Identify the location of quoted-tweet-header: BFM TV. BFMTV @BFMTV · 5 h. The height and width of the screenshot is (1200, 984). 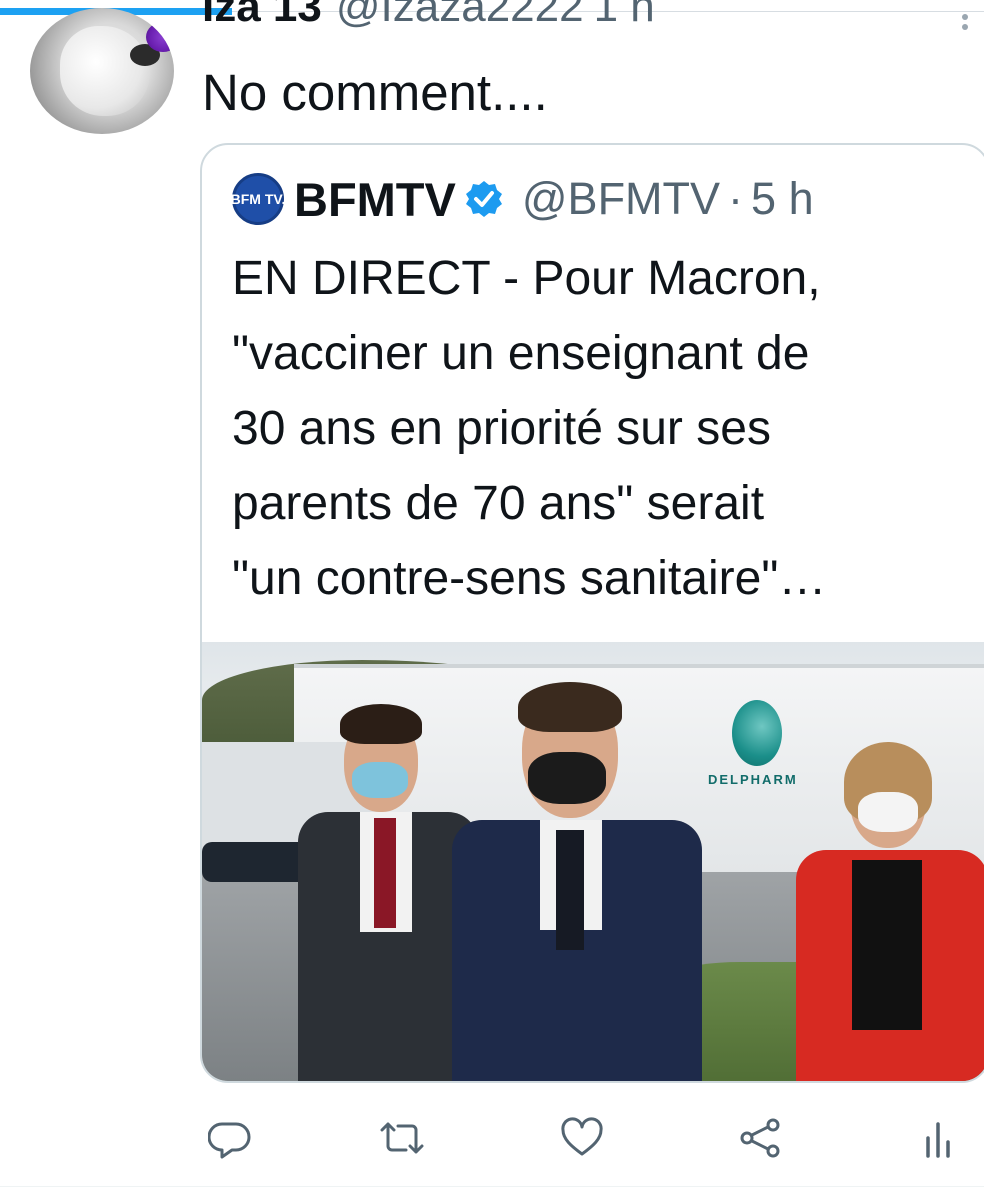
(522, 199).